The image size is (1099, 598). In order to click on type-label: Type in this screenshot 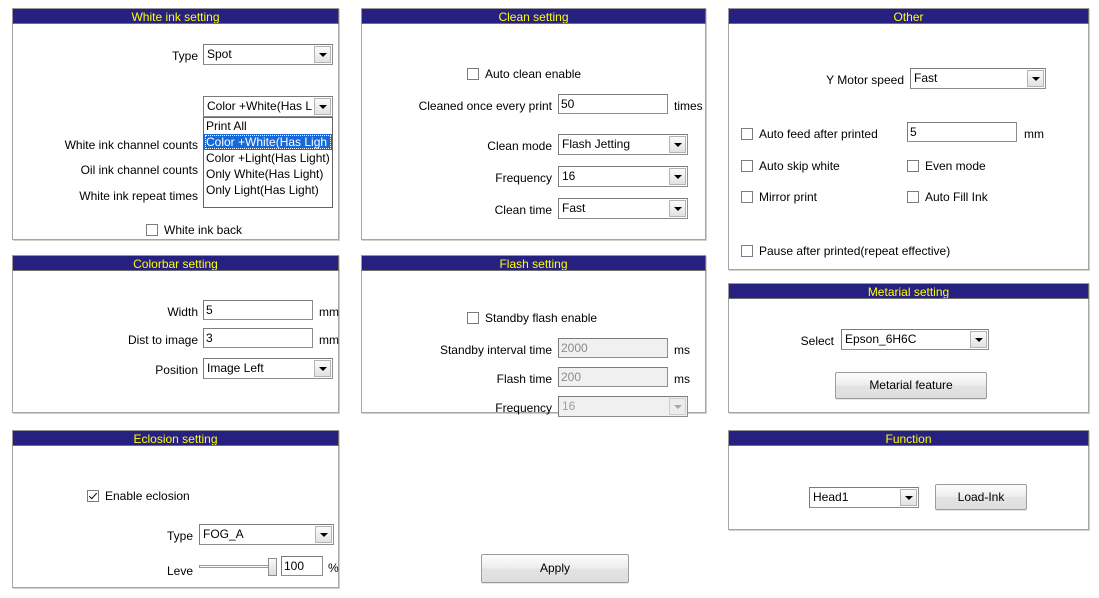, I will do `click(184, 56)`.